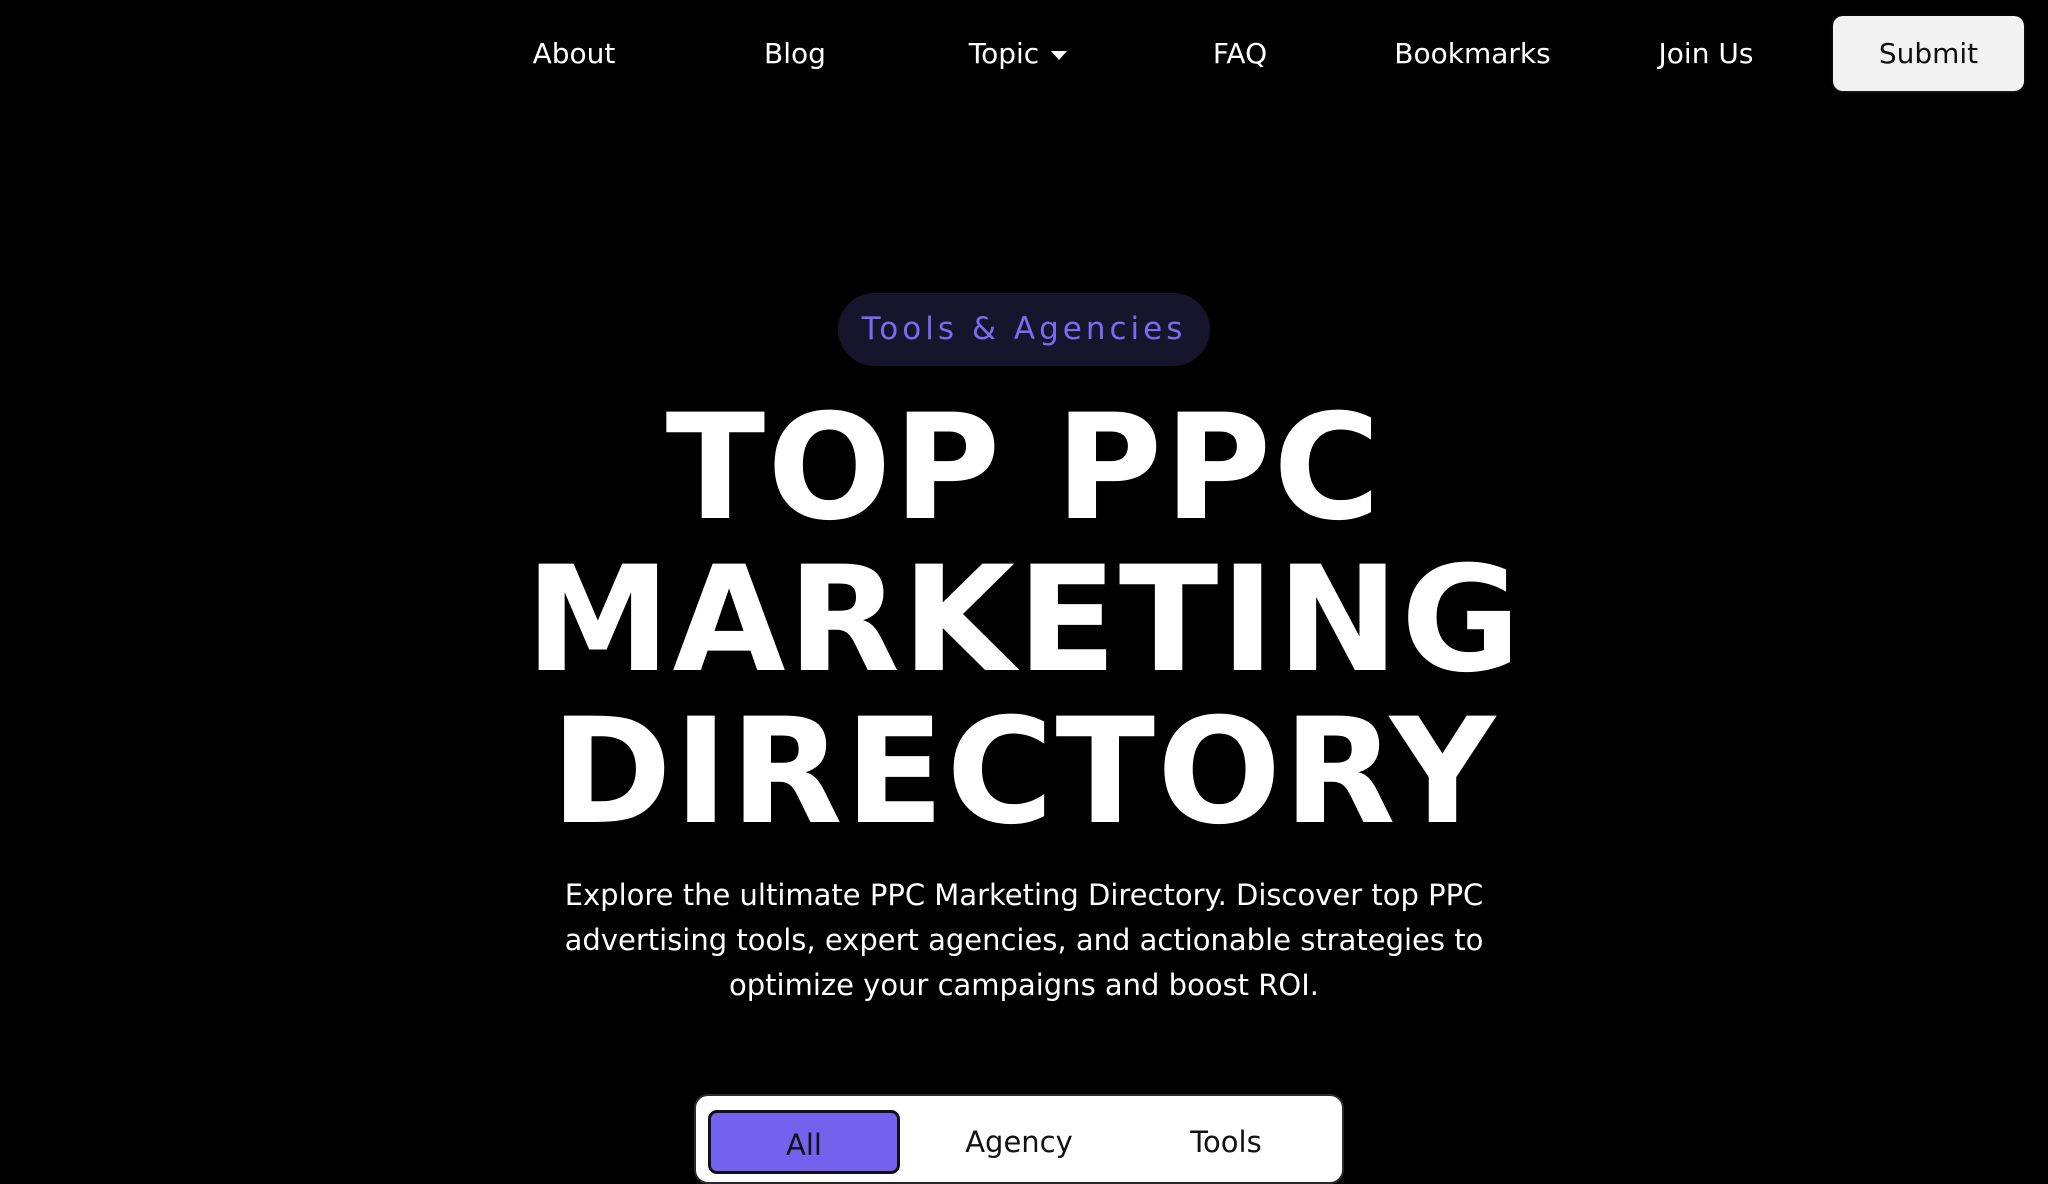 The height and width of the screenshot is (1184, 2048). What do you see at coordinates (1019, 1142) in the screenshot?
I see `tab-agency: Agency` at bounding box center [1019, 1142].